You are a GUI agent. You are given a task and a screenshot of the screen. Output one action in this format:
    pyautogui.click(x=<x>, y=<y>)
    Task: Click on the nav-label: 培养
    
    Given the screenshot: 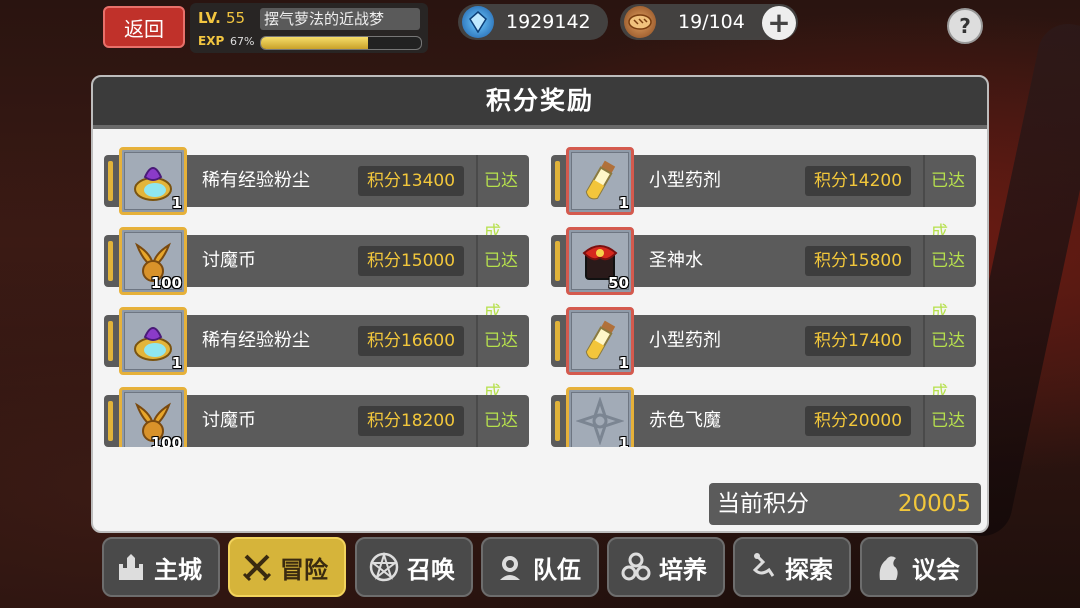 What is the action you would take?
    pyautogui.click(x=683, y=569)
    